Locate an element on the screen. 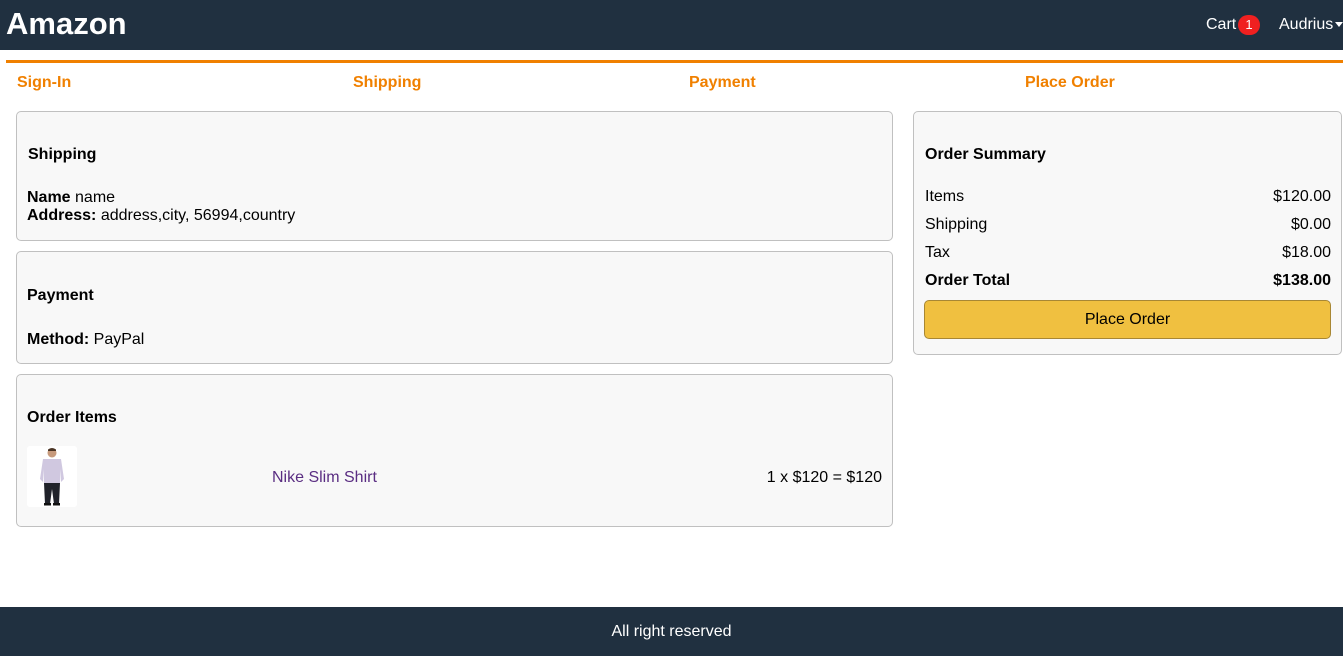 The width and height of the screenshot is (1343, 656). payment-method-value: PayPal is located at coordinates (119, 339).